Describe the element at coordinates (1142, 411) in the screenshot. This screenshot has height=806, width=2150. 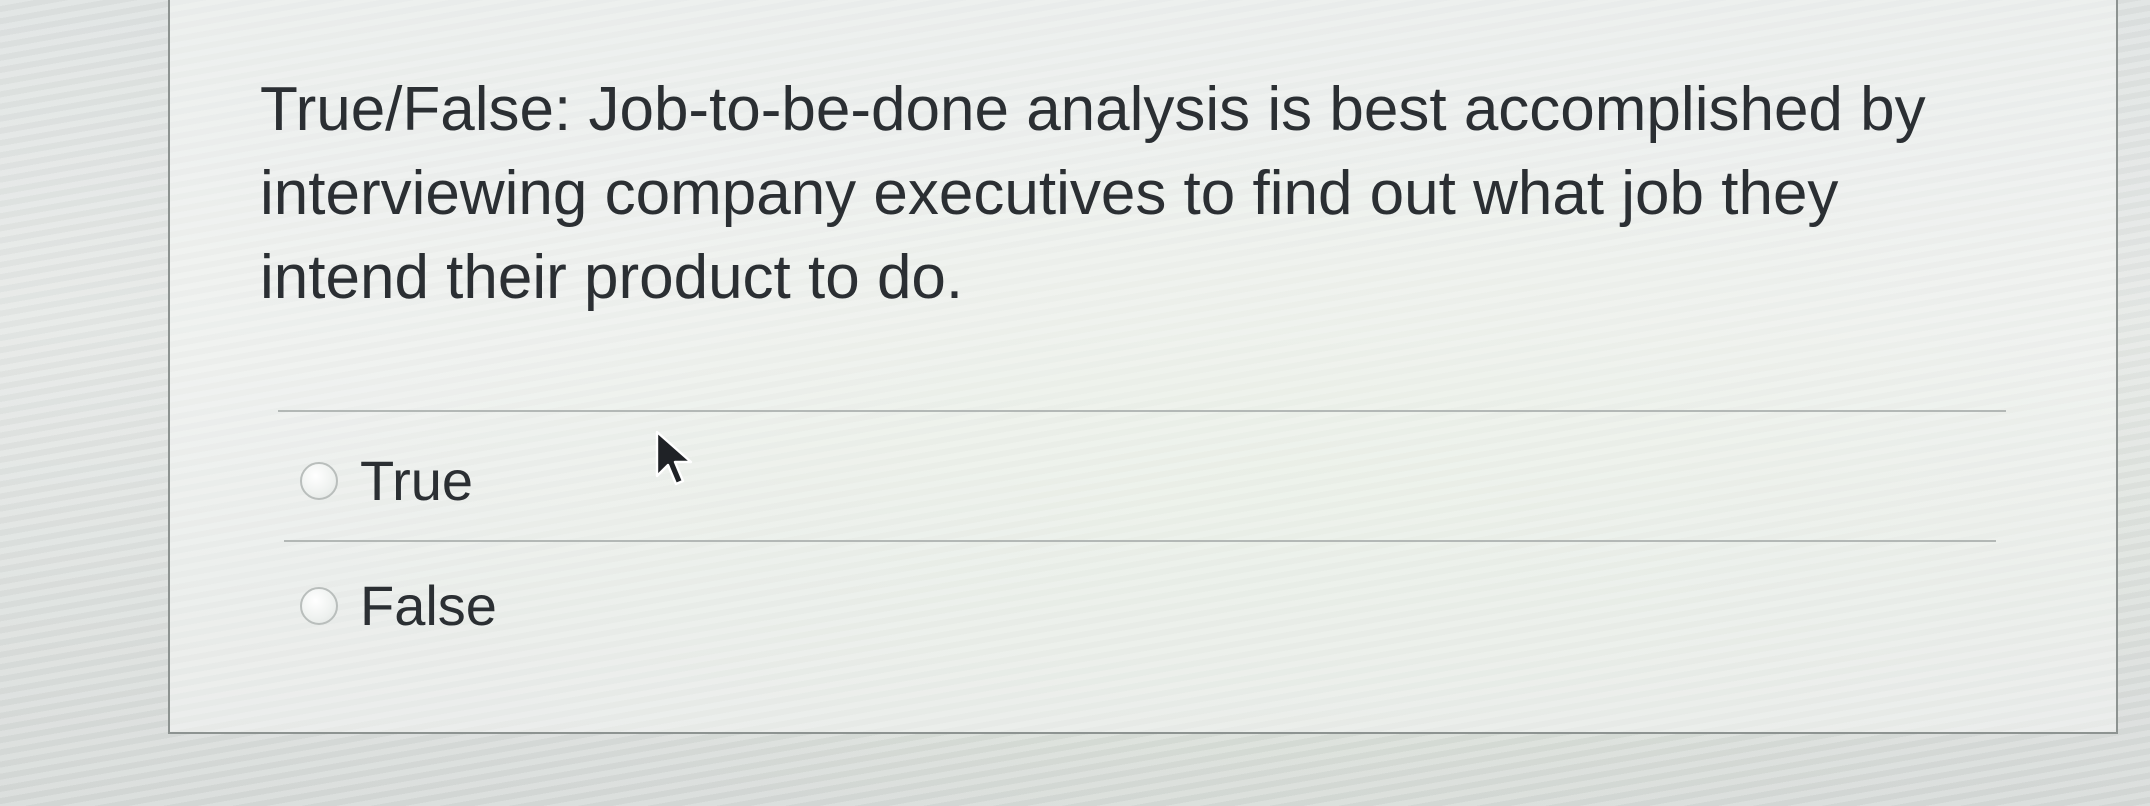
I see `divider-top` at that location.